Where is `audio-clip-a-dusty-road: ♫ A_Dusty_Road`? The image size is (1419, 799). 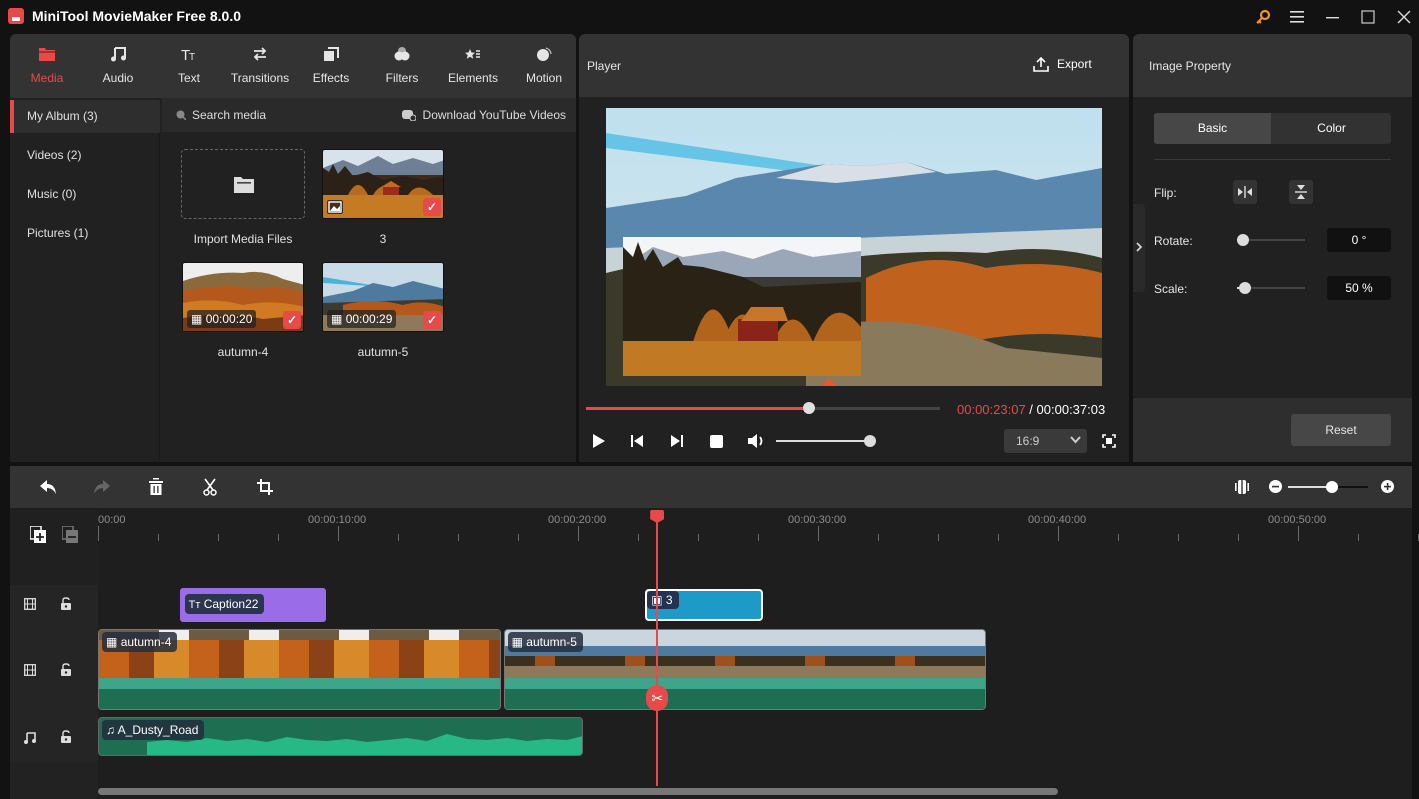 audio-clip-a-dusty-road: ♫ A_Dusty_Road is located at coordinates (340, 736).